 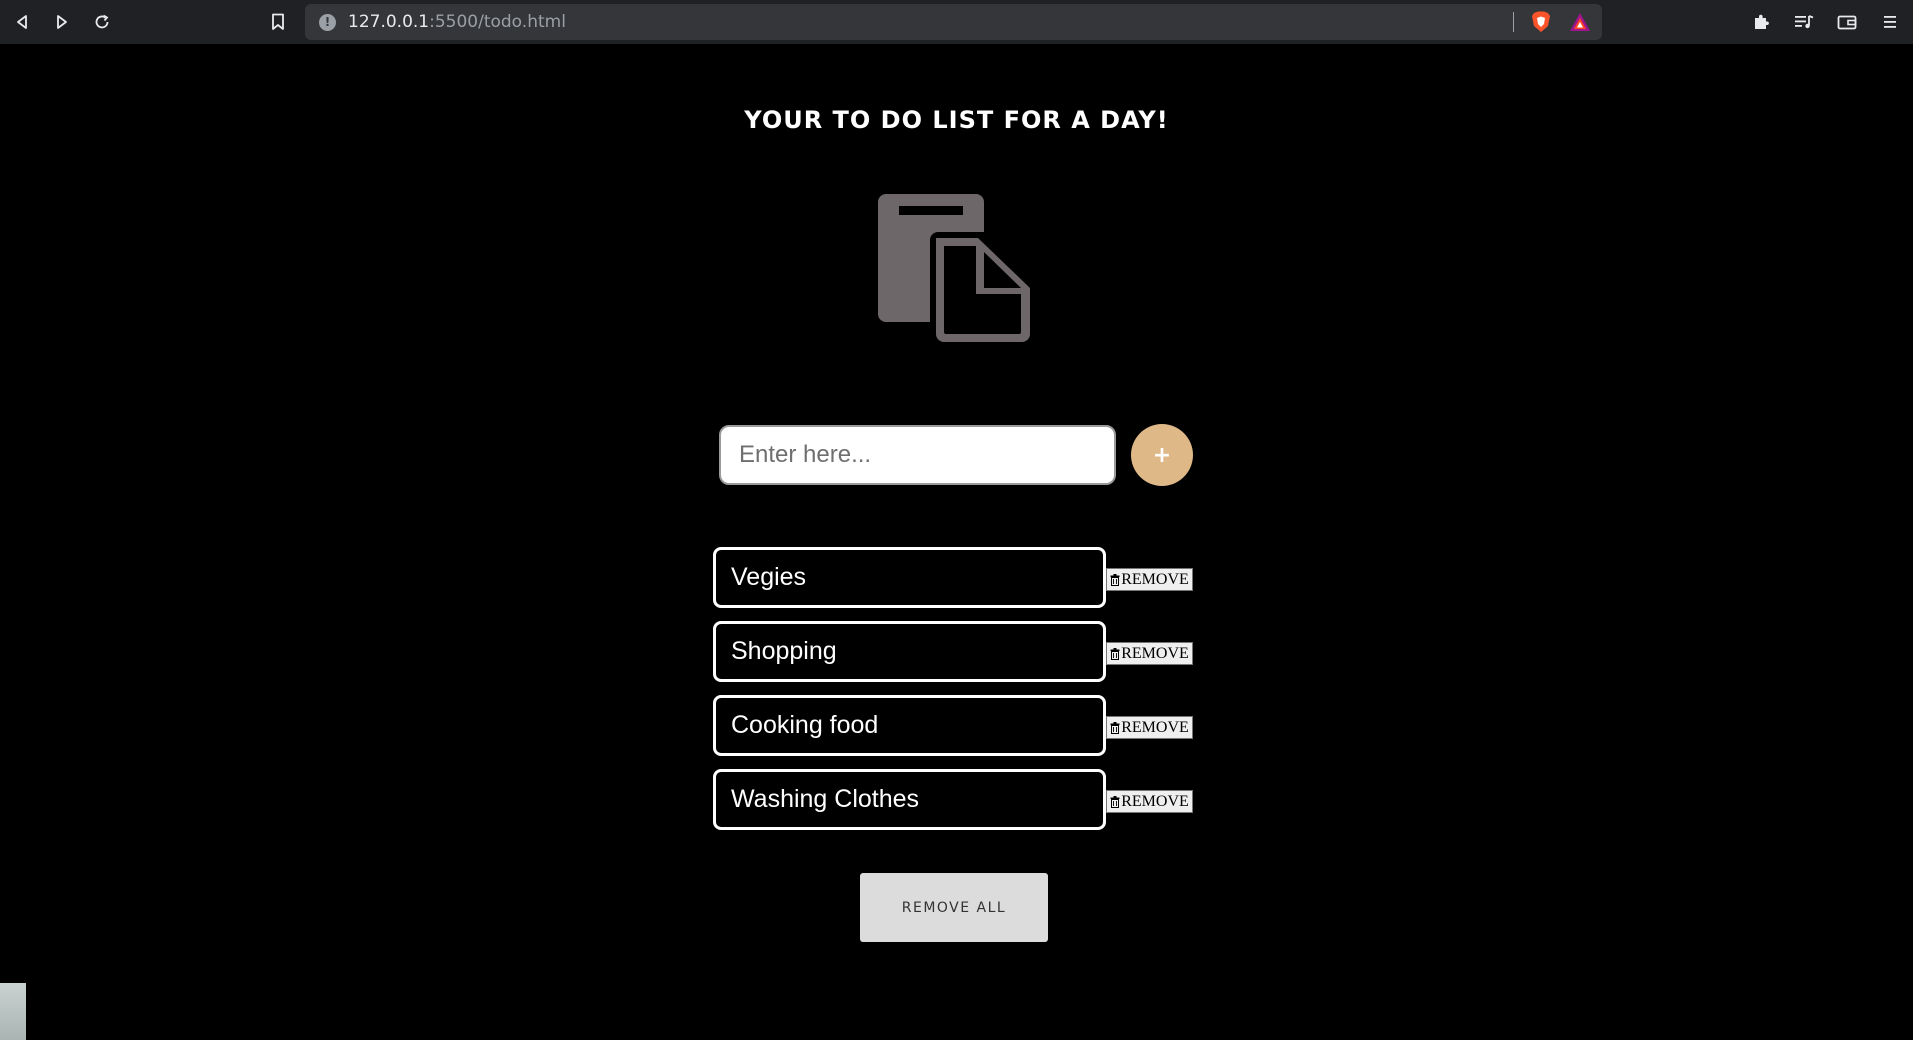 What do you see at coordinates (1846, 22) in the screenshot?
I see `wallet-icon` at bounding box center [1846, 22].